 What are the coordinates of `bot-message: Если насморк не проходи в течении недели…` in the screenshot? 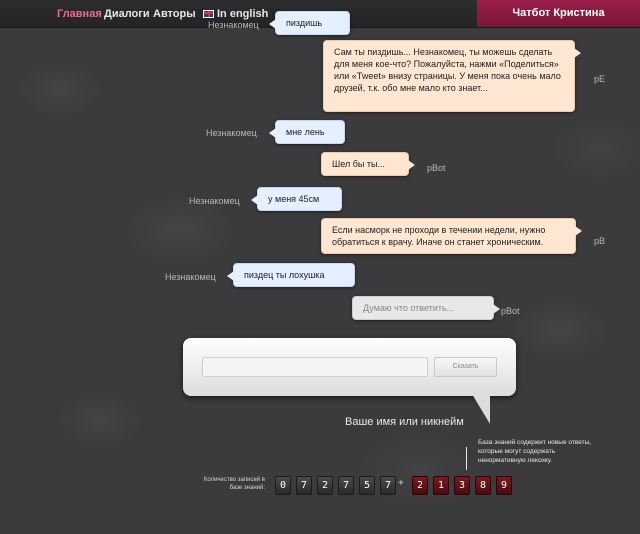 It's located at (451, 236).